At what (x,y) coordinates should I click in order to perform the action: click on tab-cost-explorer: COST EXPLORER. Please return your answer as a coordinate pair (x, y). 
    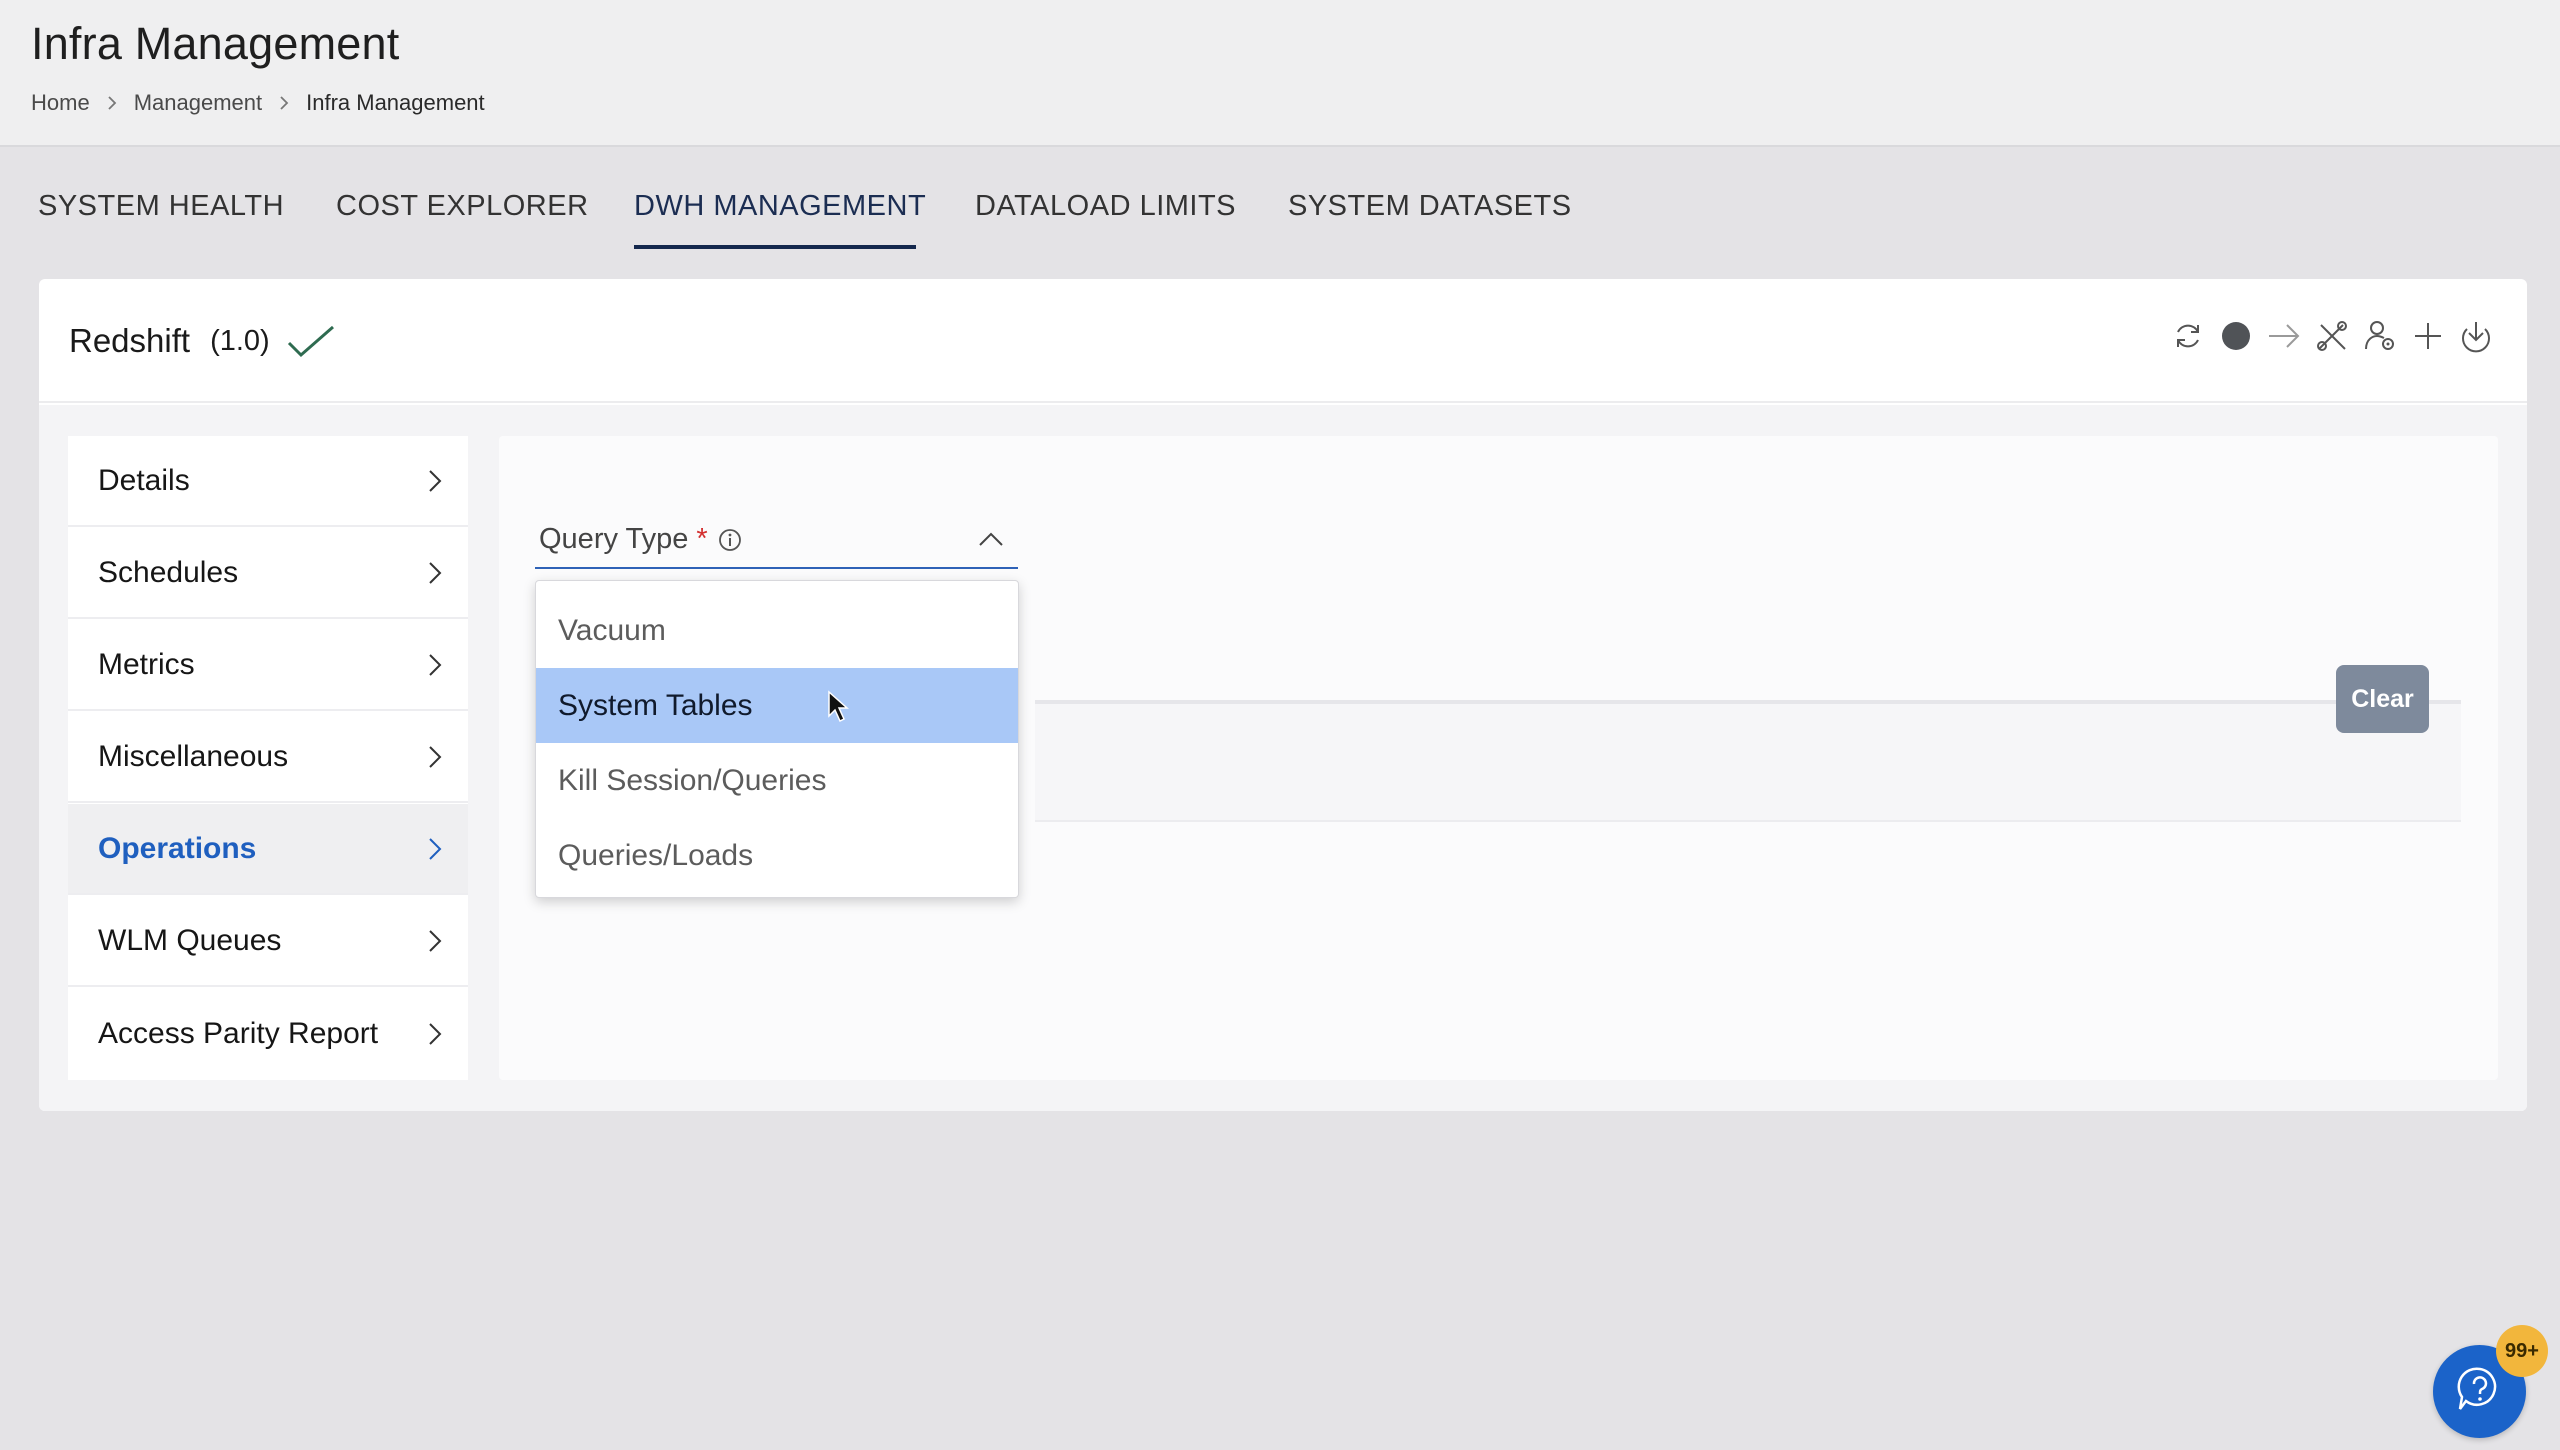
    Looking at the image, I should click on (462, 206).